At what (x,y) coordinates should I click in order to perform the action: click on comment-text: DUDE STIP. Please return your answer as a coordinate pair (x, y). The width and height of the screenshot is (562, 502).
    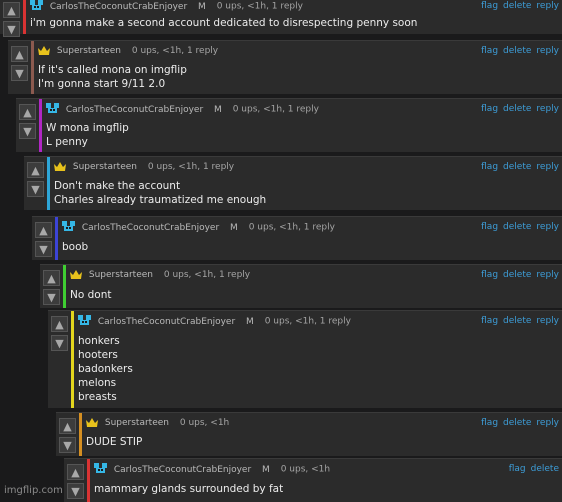
    Looking at the image, I should click on (114, 442).